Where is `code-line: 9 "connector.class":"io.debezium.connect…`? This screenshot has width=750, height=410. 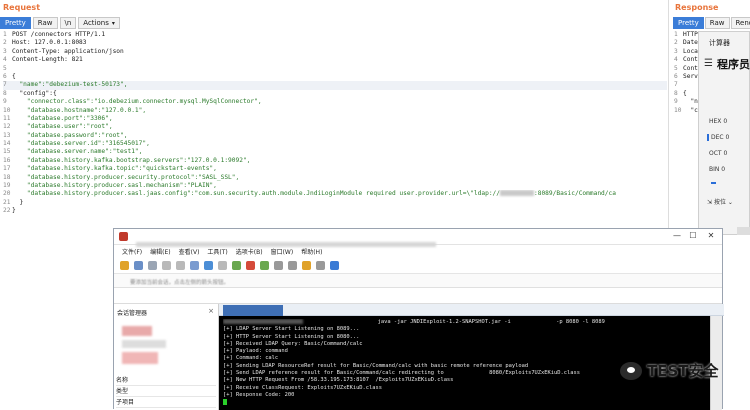 code-line: 9 "connector.class":"io.debezium.connect… is located at coordinates (335, 102).